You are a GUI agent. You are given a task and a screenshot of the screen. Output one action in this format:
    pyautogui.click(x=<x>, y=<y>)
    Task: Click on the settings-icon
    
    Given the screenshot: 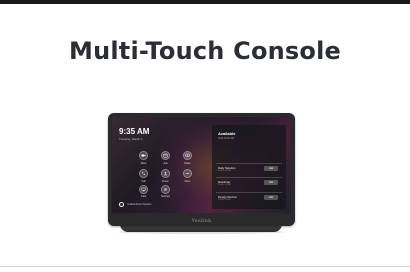 What is the action you would take?
    pyautogui.click(x=165, y=189)
    